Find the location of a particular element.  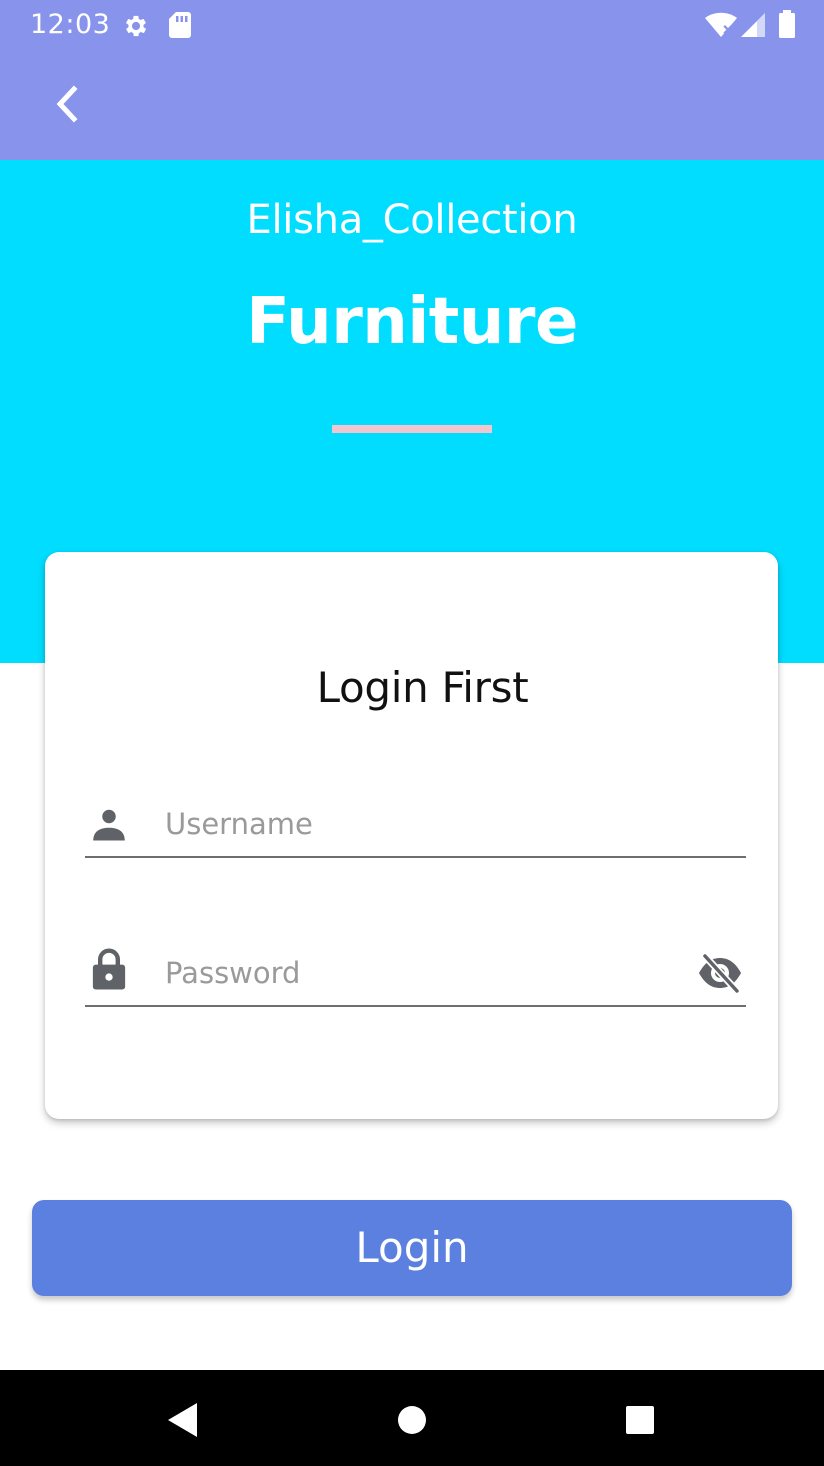

signal-icon is located at coordinates (753, 27).